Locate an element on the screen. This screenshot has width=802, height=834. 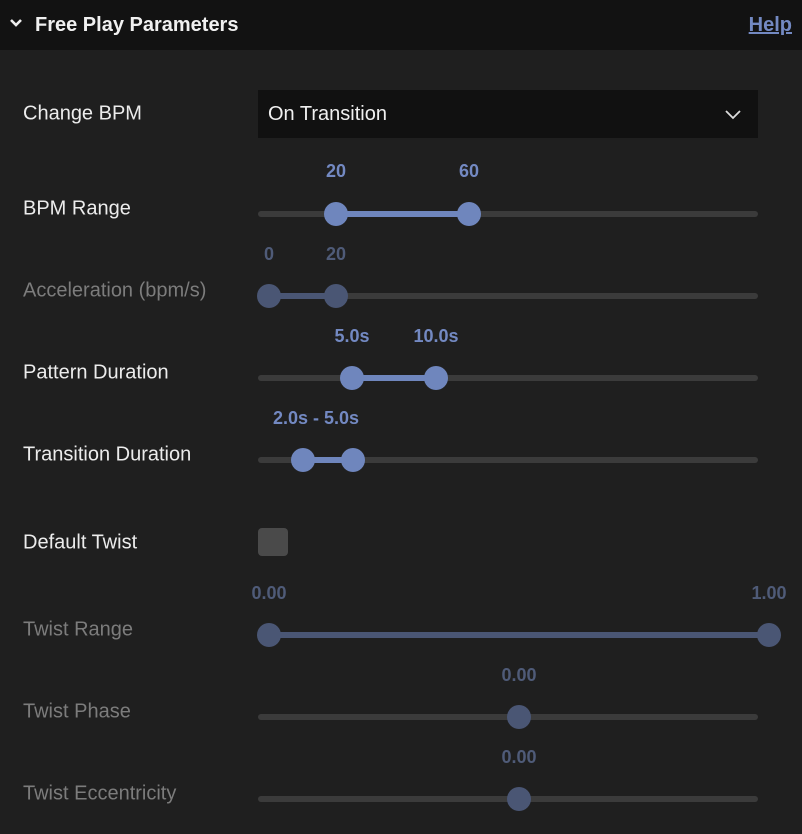
pattern-duration-min-value: 5.0s is located at coordinates (352, 336).